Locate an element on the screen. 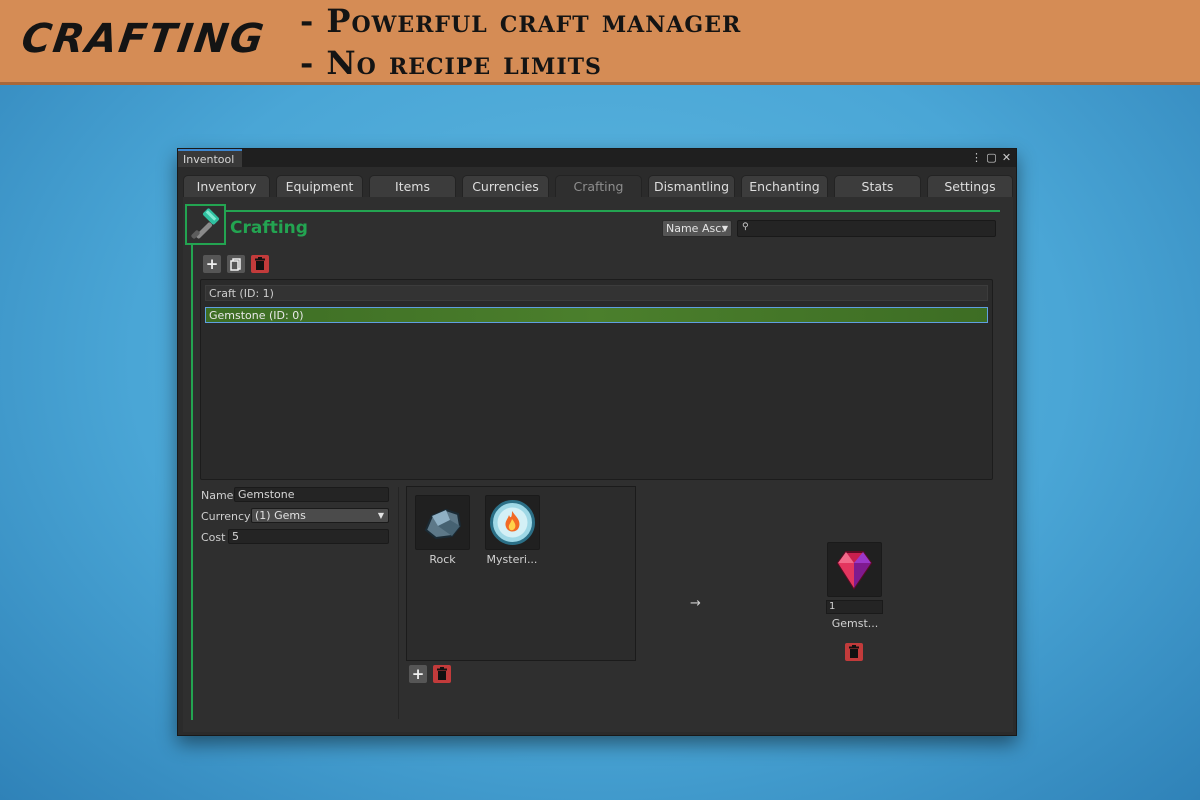 The height and width of the screenshot is (800, 1200). section-vertical-line is located at coordinates (192, 465).